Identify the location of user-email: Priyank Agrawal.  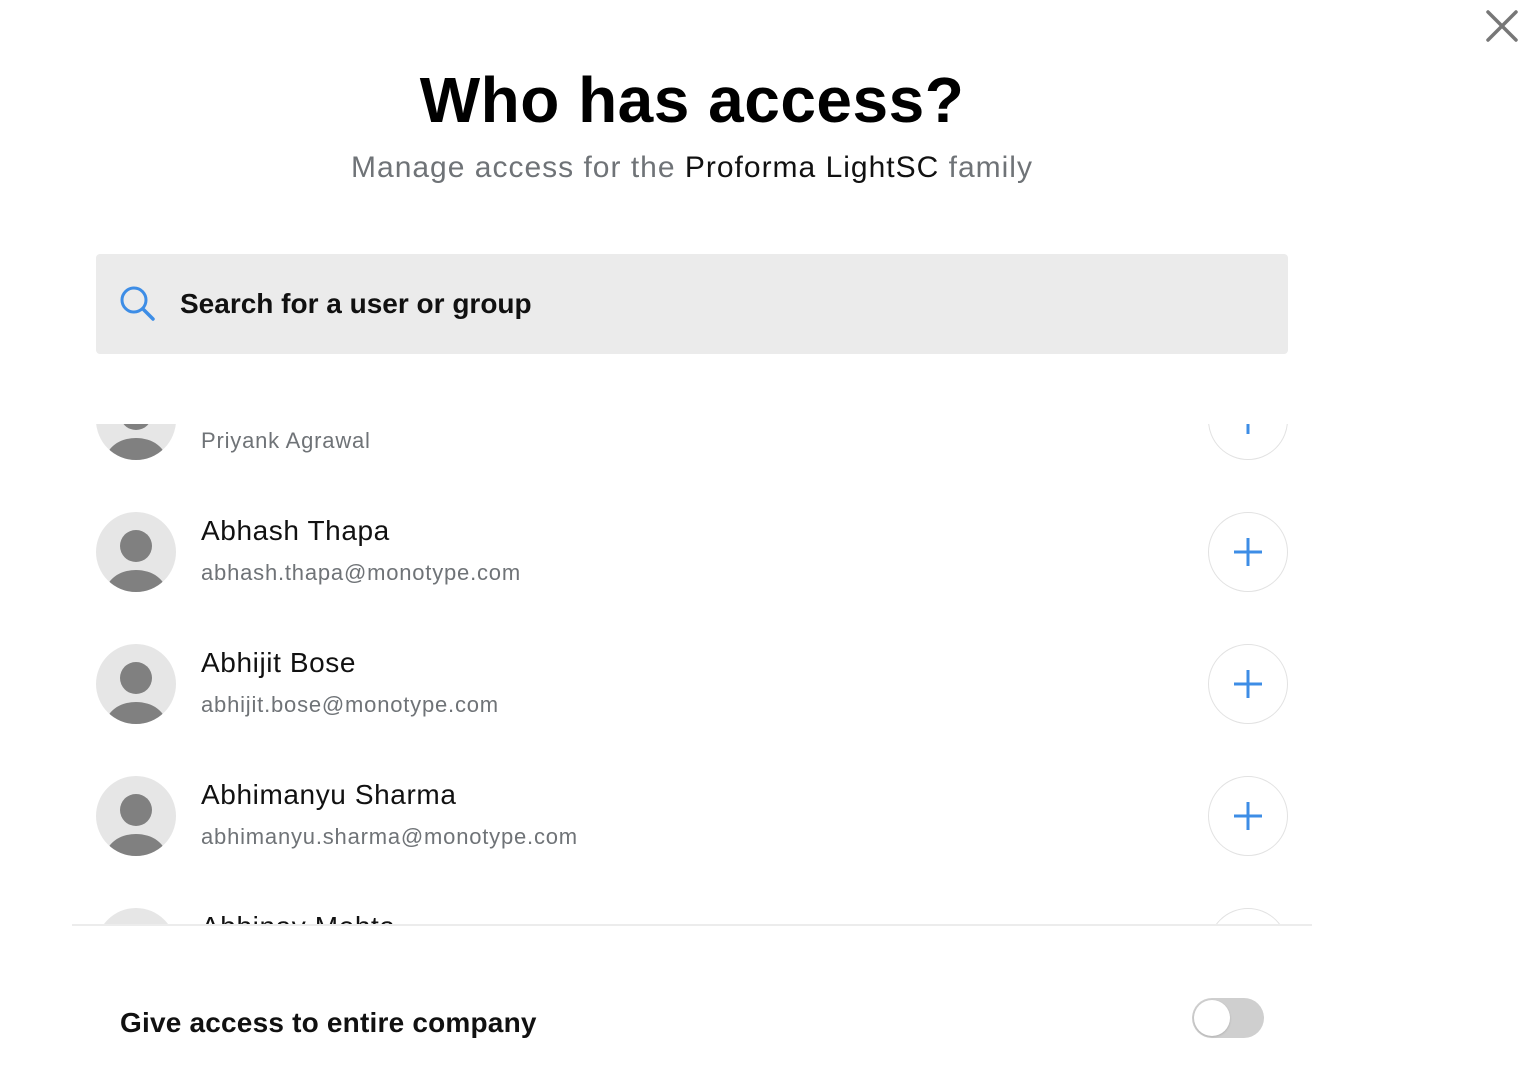
(286, 440).